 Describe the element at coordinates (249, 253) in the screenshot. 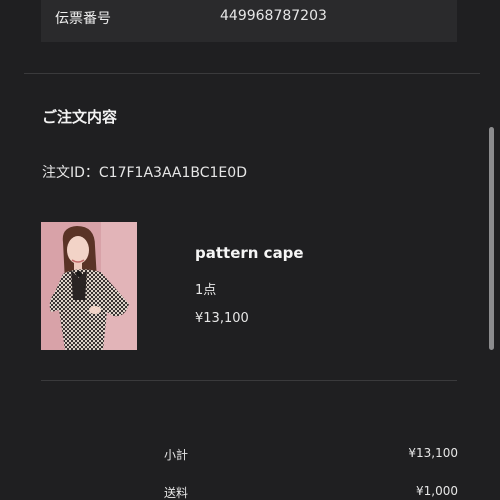

I see `product-name: pattern cape` at that location.